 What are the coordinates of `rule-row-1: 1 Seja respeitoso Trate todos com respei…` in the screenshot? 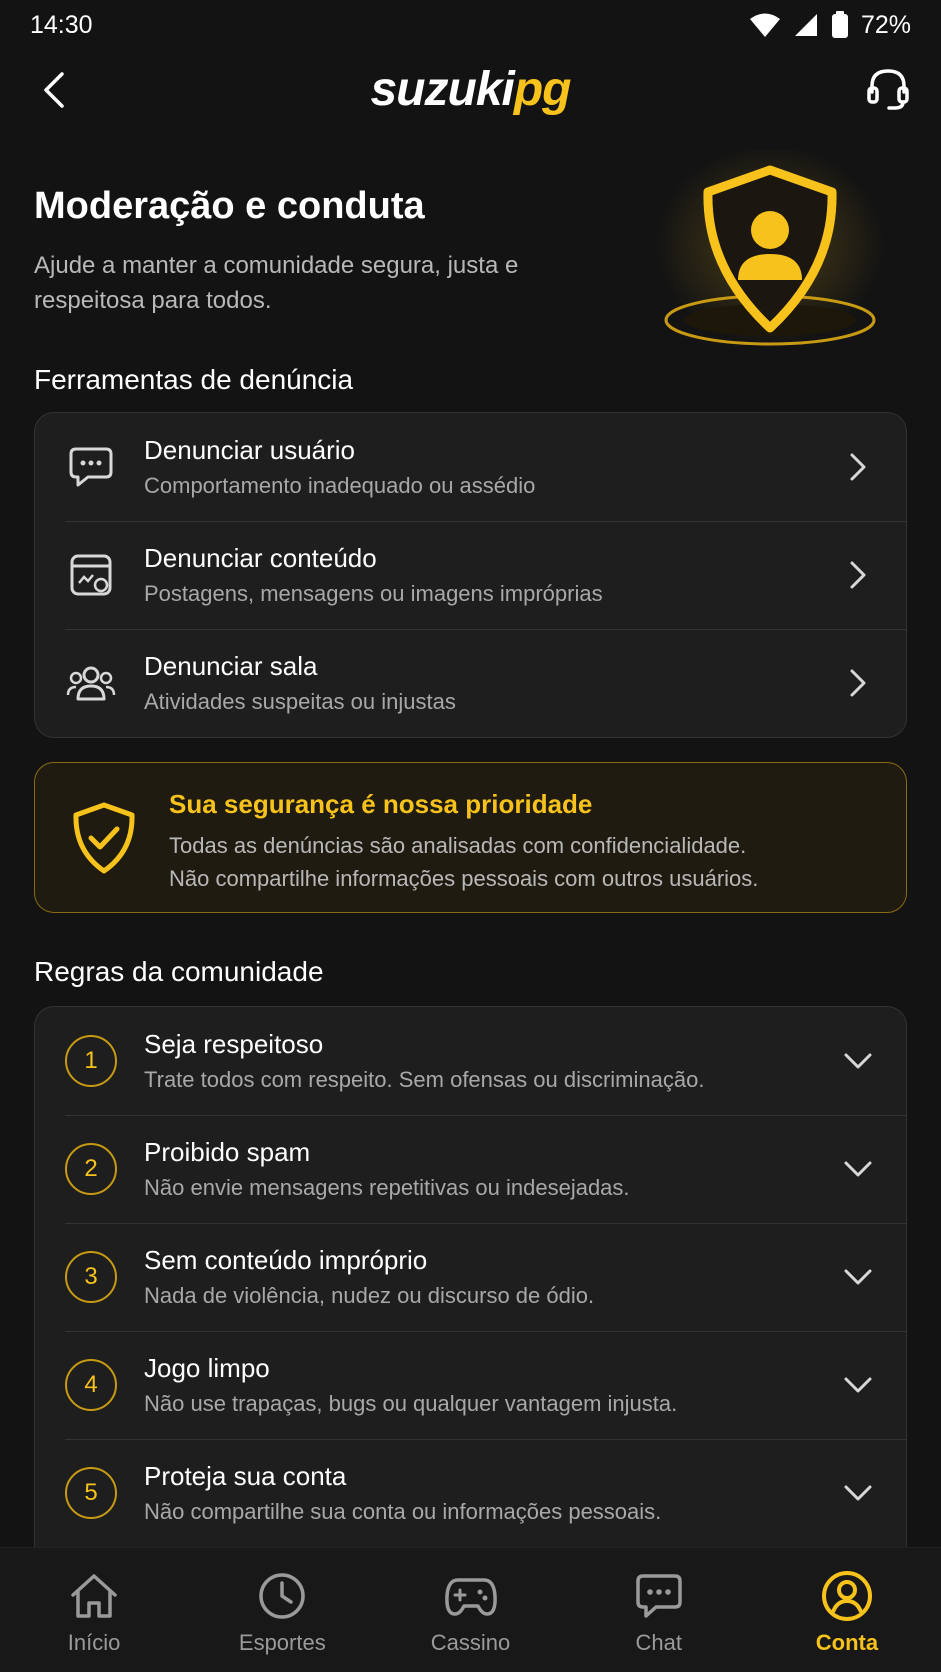 It's located at (470, 1061).